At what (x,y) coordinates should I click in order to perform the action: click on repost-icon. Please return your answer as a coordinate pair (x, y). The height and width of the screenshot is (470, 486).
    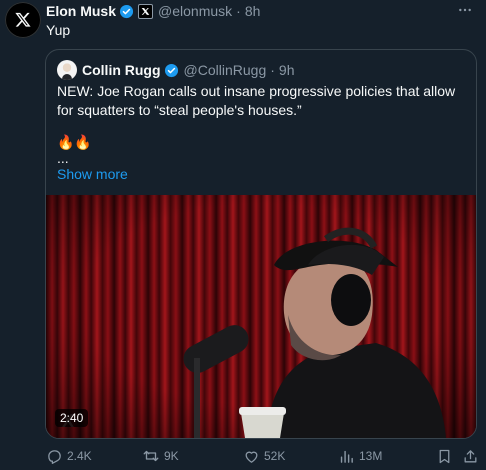
    Looking at the image, I should click on (151, 456).